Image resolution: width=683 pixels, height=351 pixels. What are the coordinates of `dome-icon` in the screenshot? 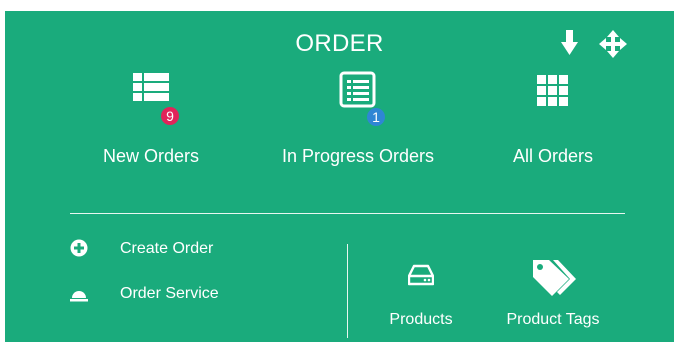 It's located at (79, 296).